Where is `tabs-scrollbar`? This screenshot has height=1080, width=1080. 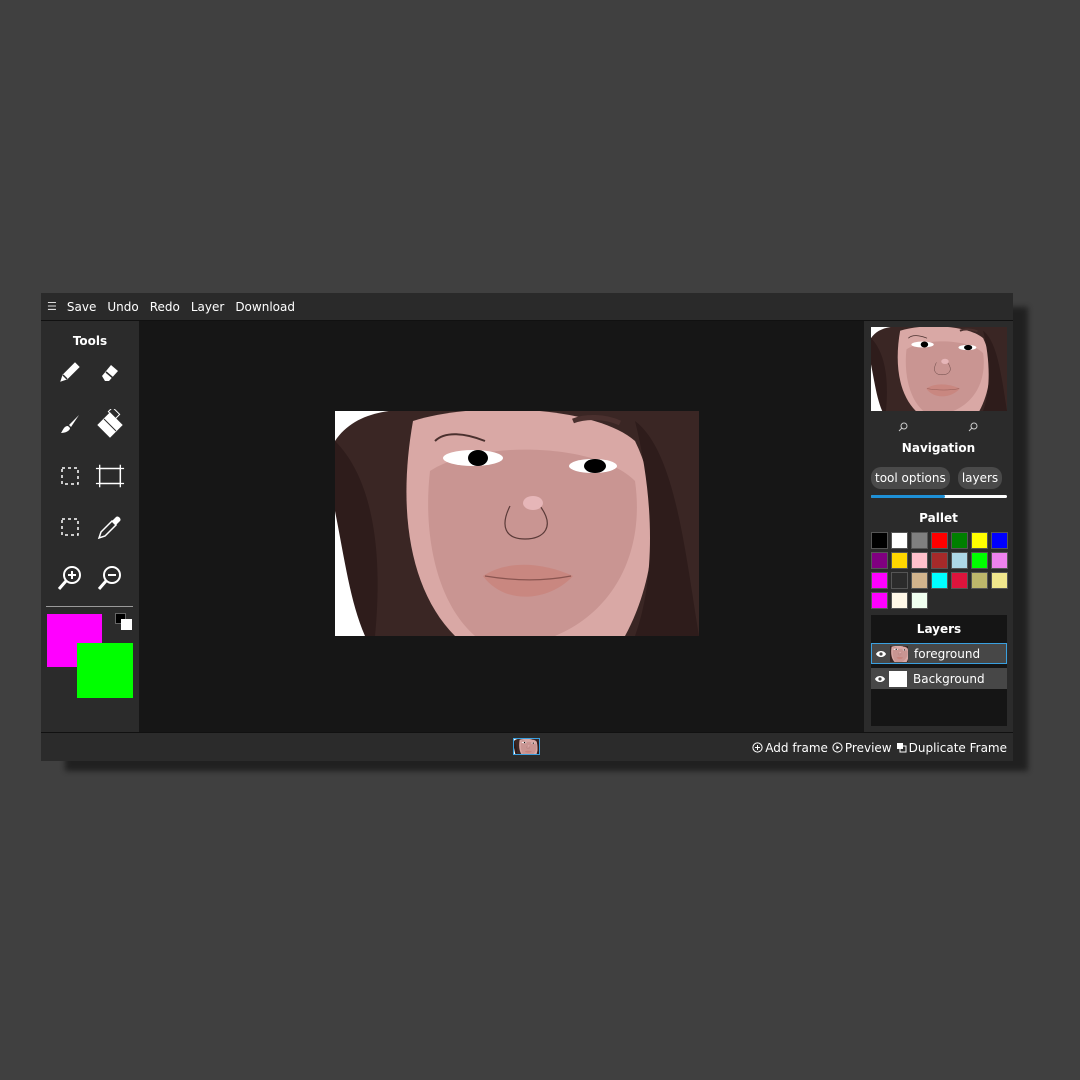 tabs-scrollbar is located at coordinates (939, 496).